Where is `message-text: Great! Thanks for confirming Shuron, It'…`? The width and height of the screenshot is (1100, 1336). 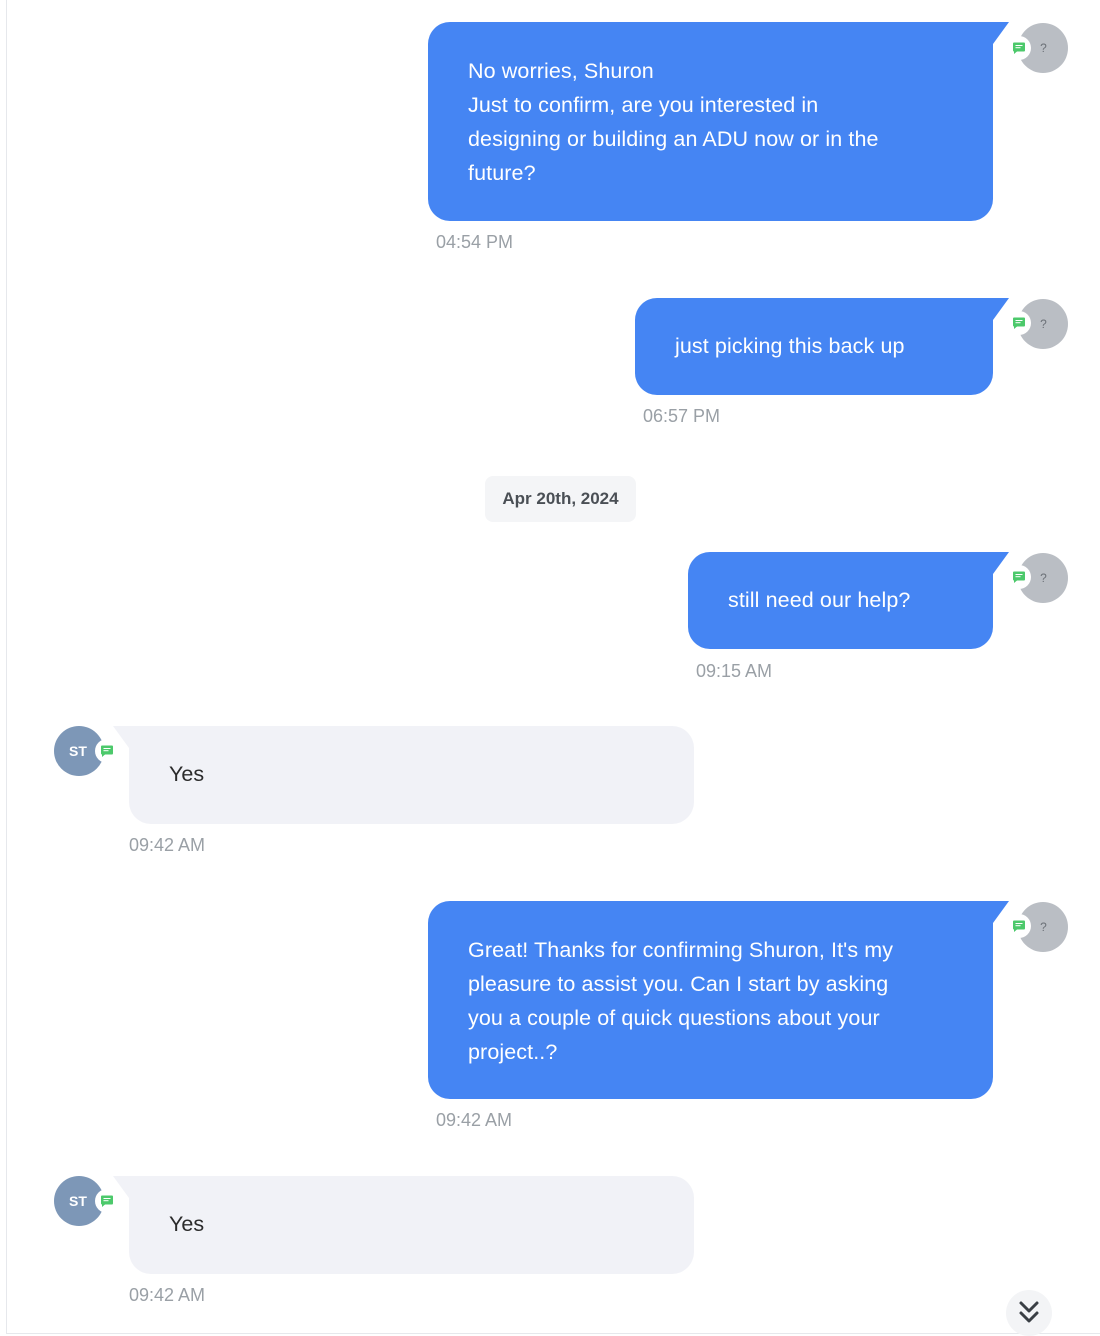 message-text: Great! Thanks for confirming Shuron, It'… is located at coordinates (681, 1001).